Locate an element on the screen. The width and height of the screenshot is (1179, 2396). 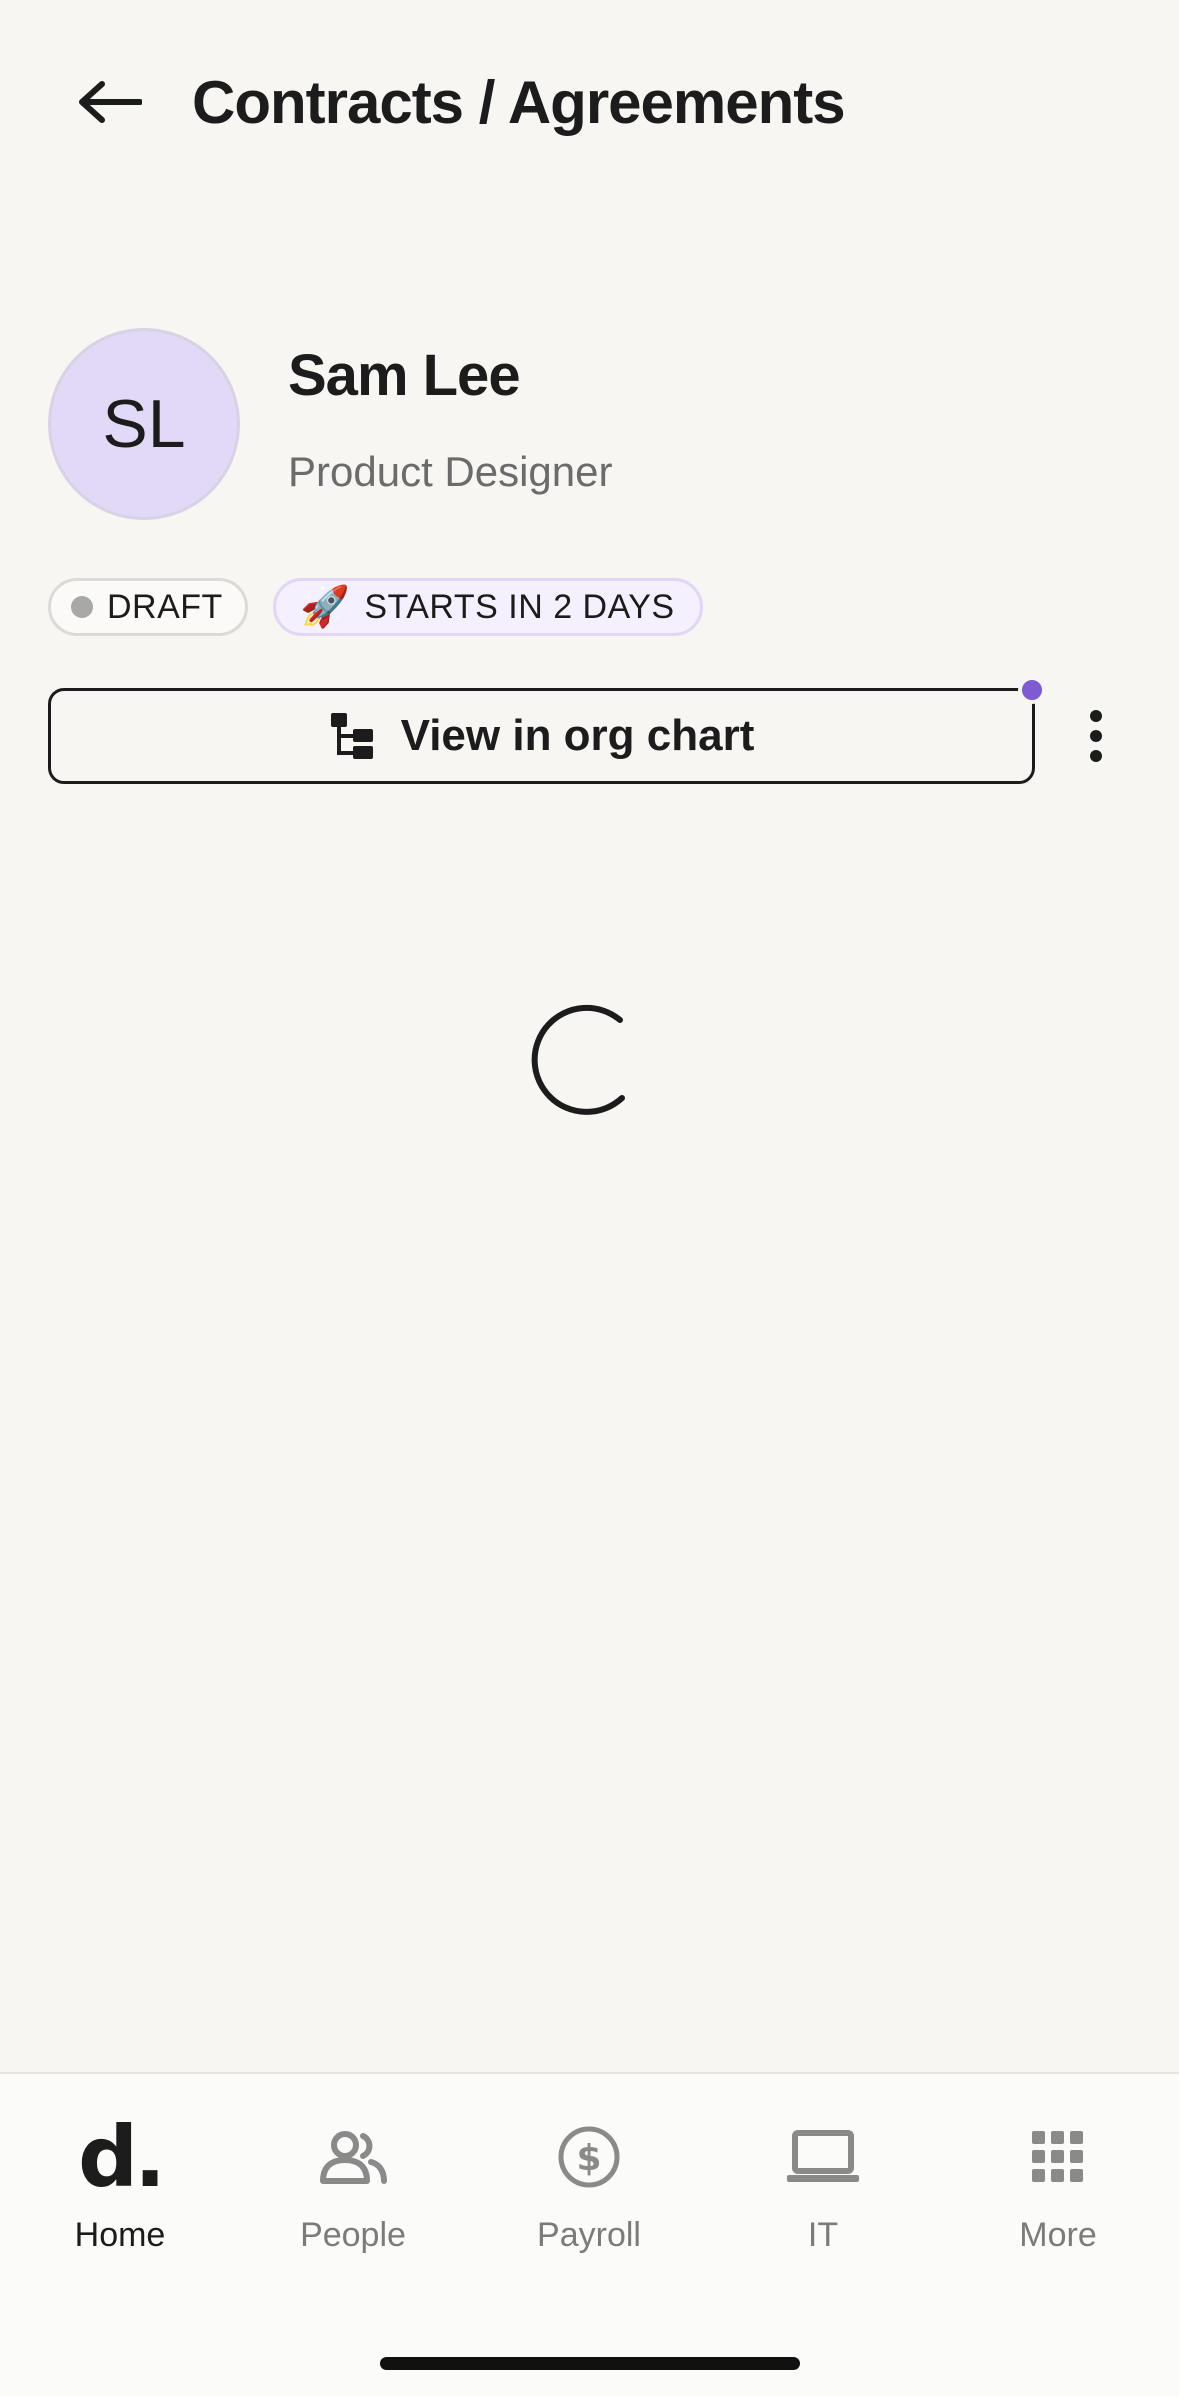
kebab-menu-icon is located at coordinates (1096, 716).